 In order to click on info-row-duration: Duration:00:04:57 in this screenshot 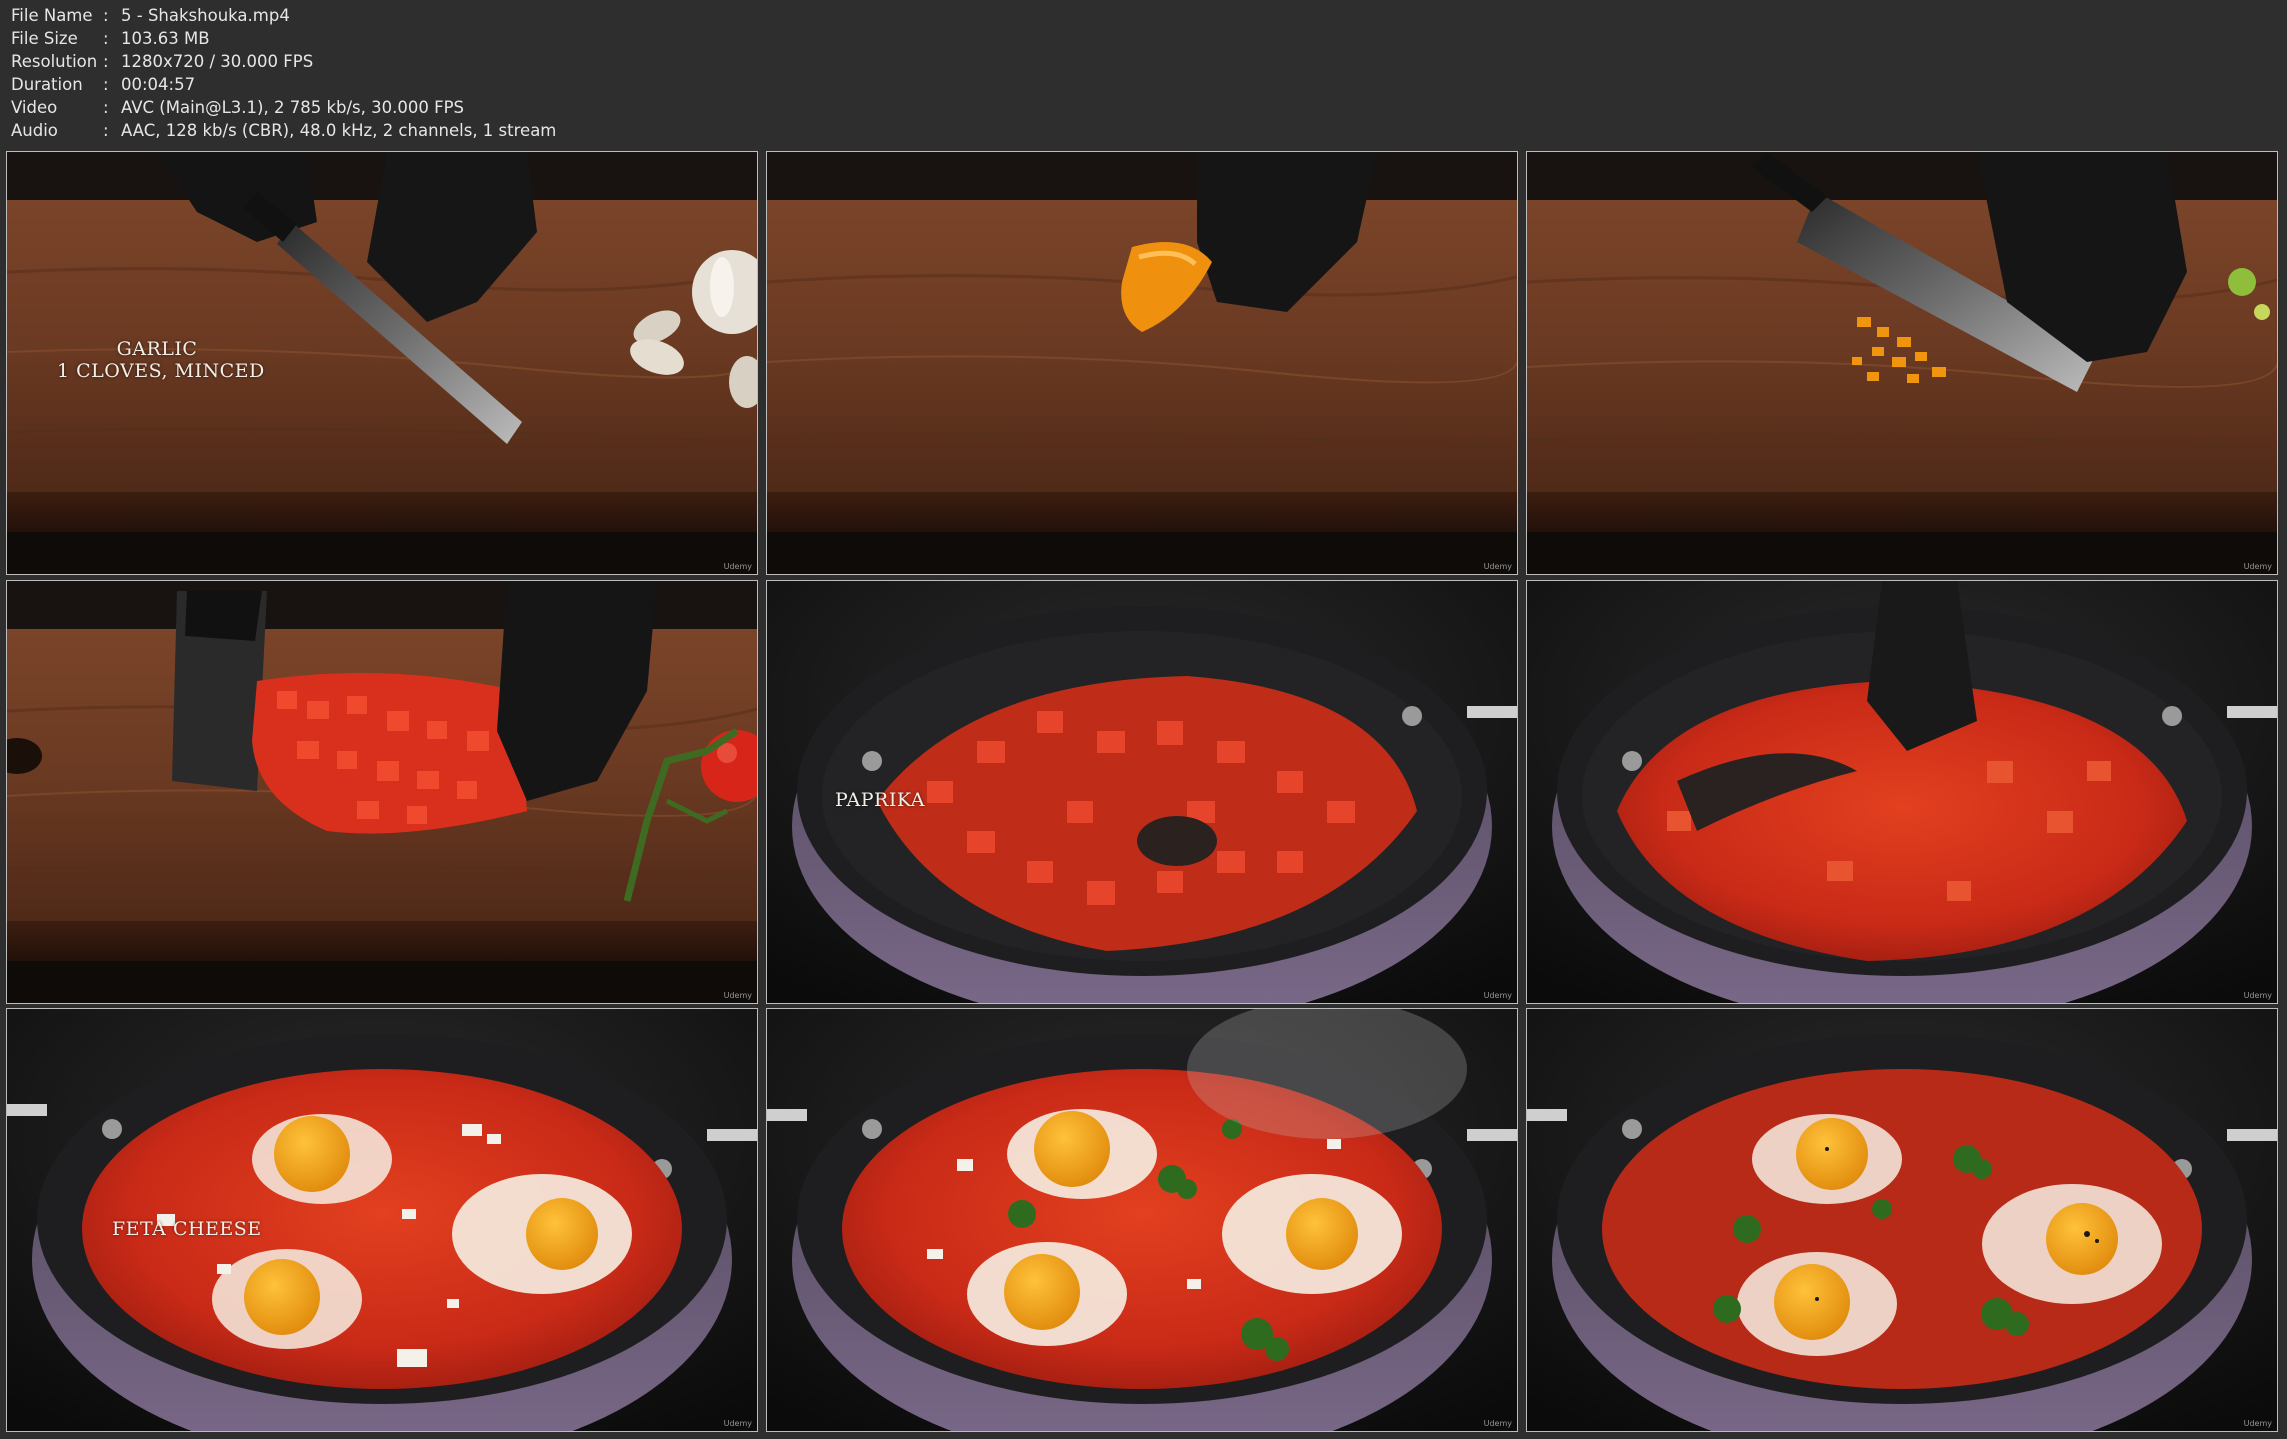, I will do `click(283, 84)`.